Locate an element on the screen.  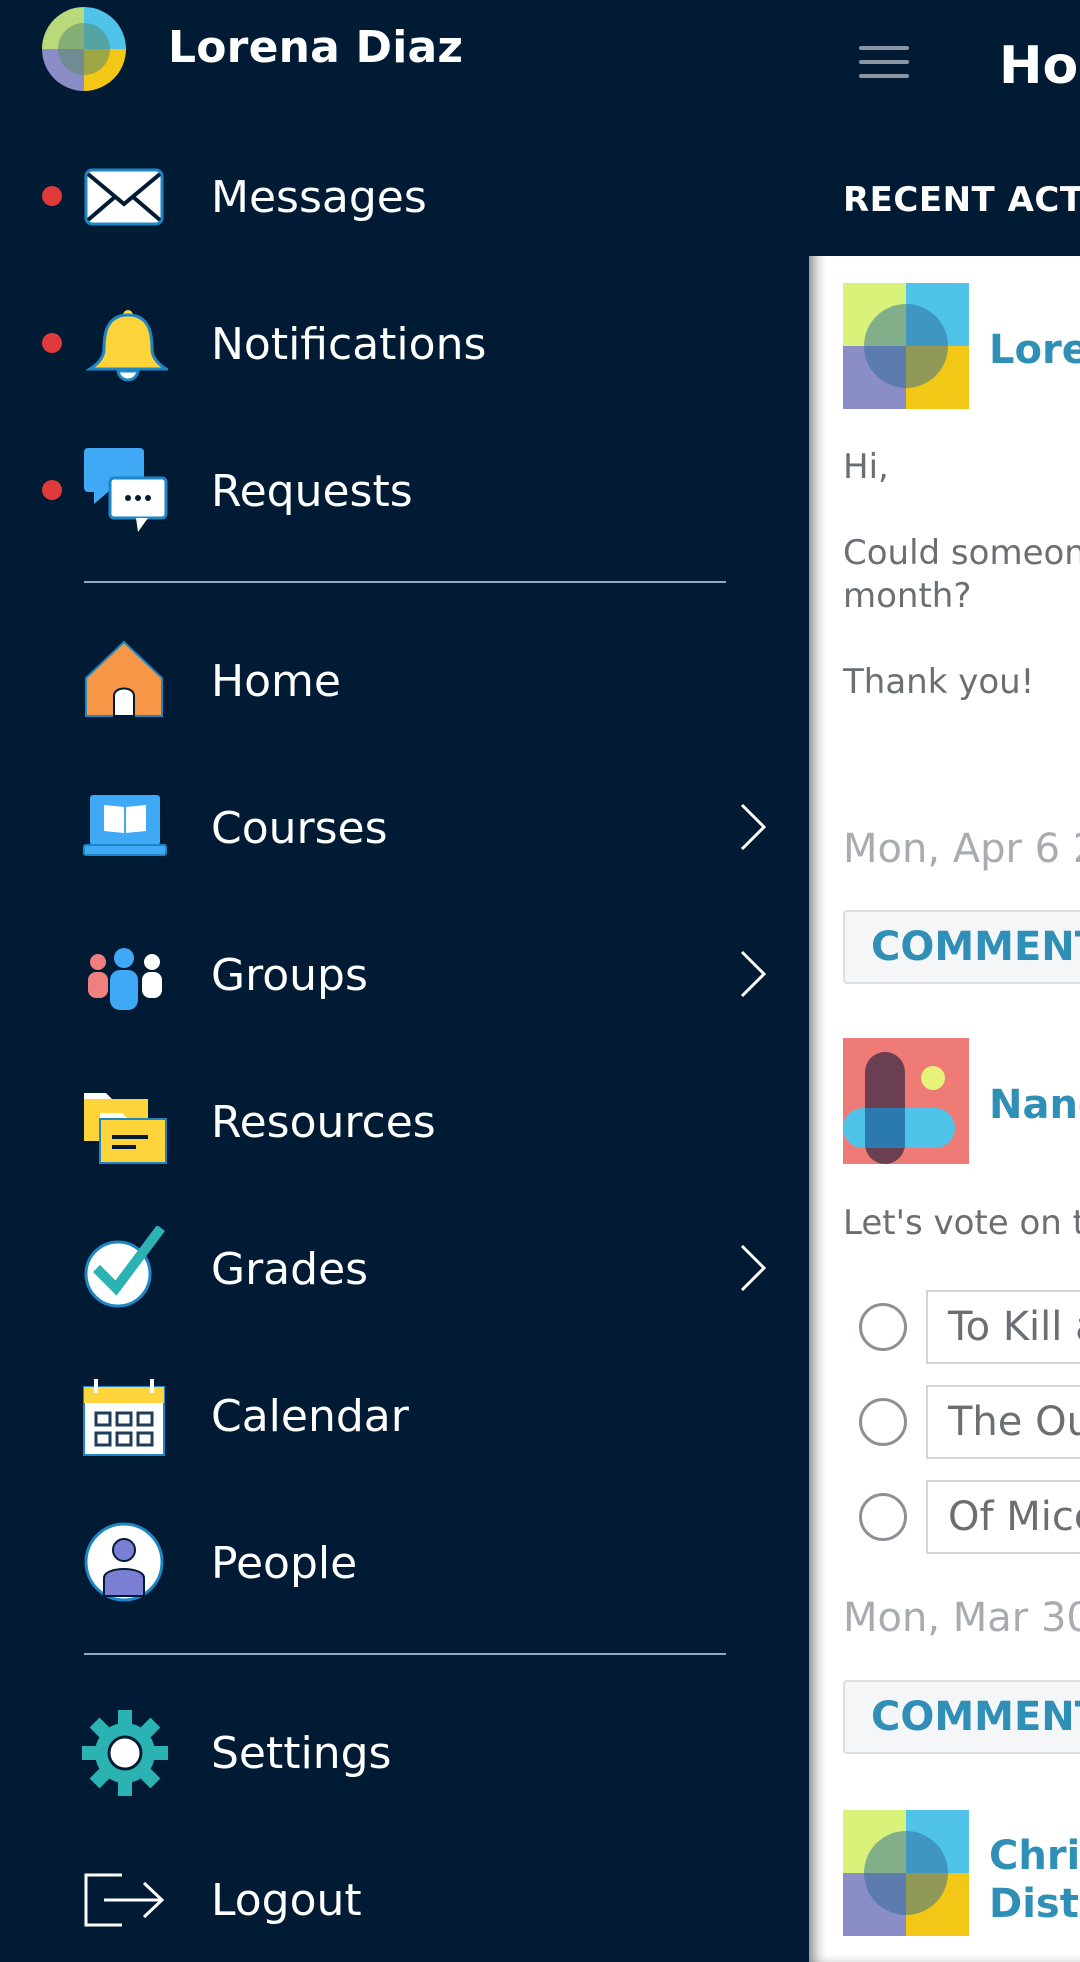
post-text: Could someon is located at coordinates (961, 553).